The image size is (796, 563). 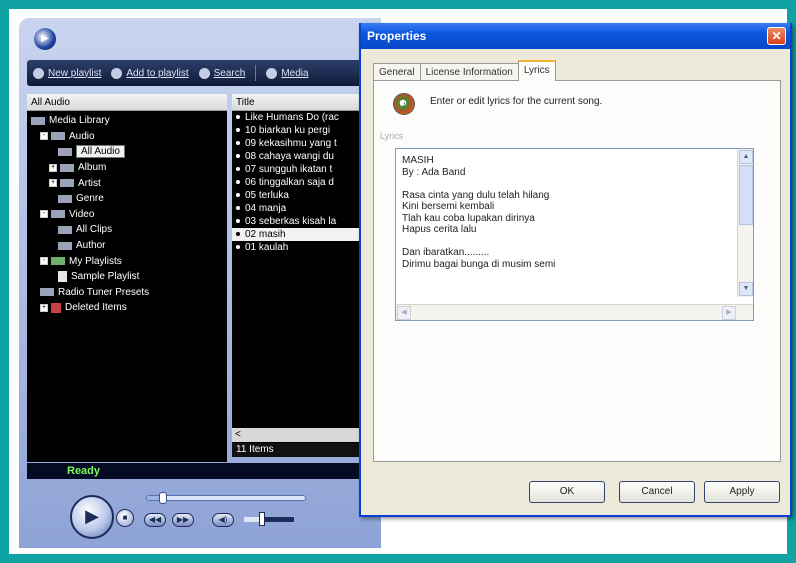 What do you see at coordinates (238, 434) in the screenshot?
I see `scroll-left-icon: <` at bounding box center [238, 434].